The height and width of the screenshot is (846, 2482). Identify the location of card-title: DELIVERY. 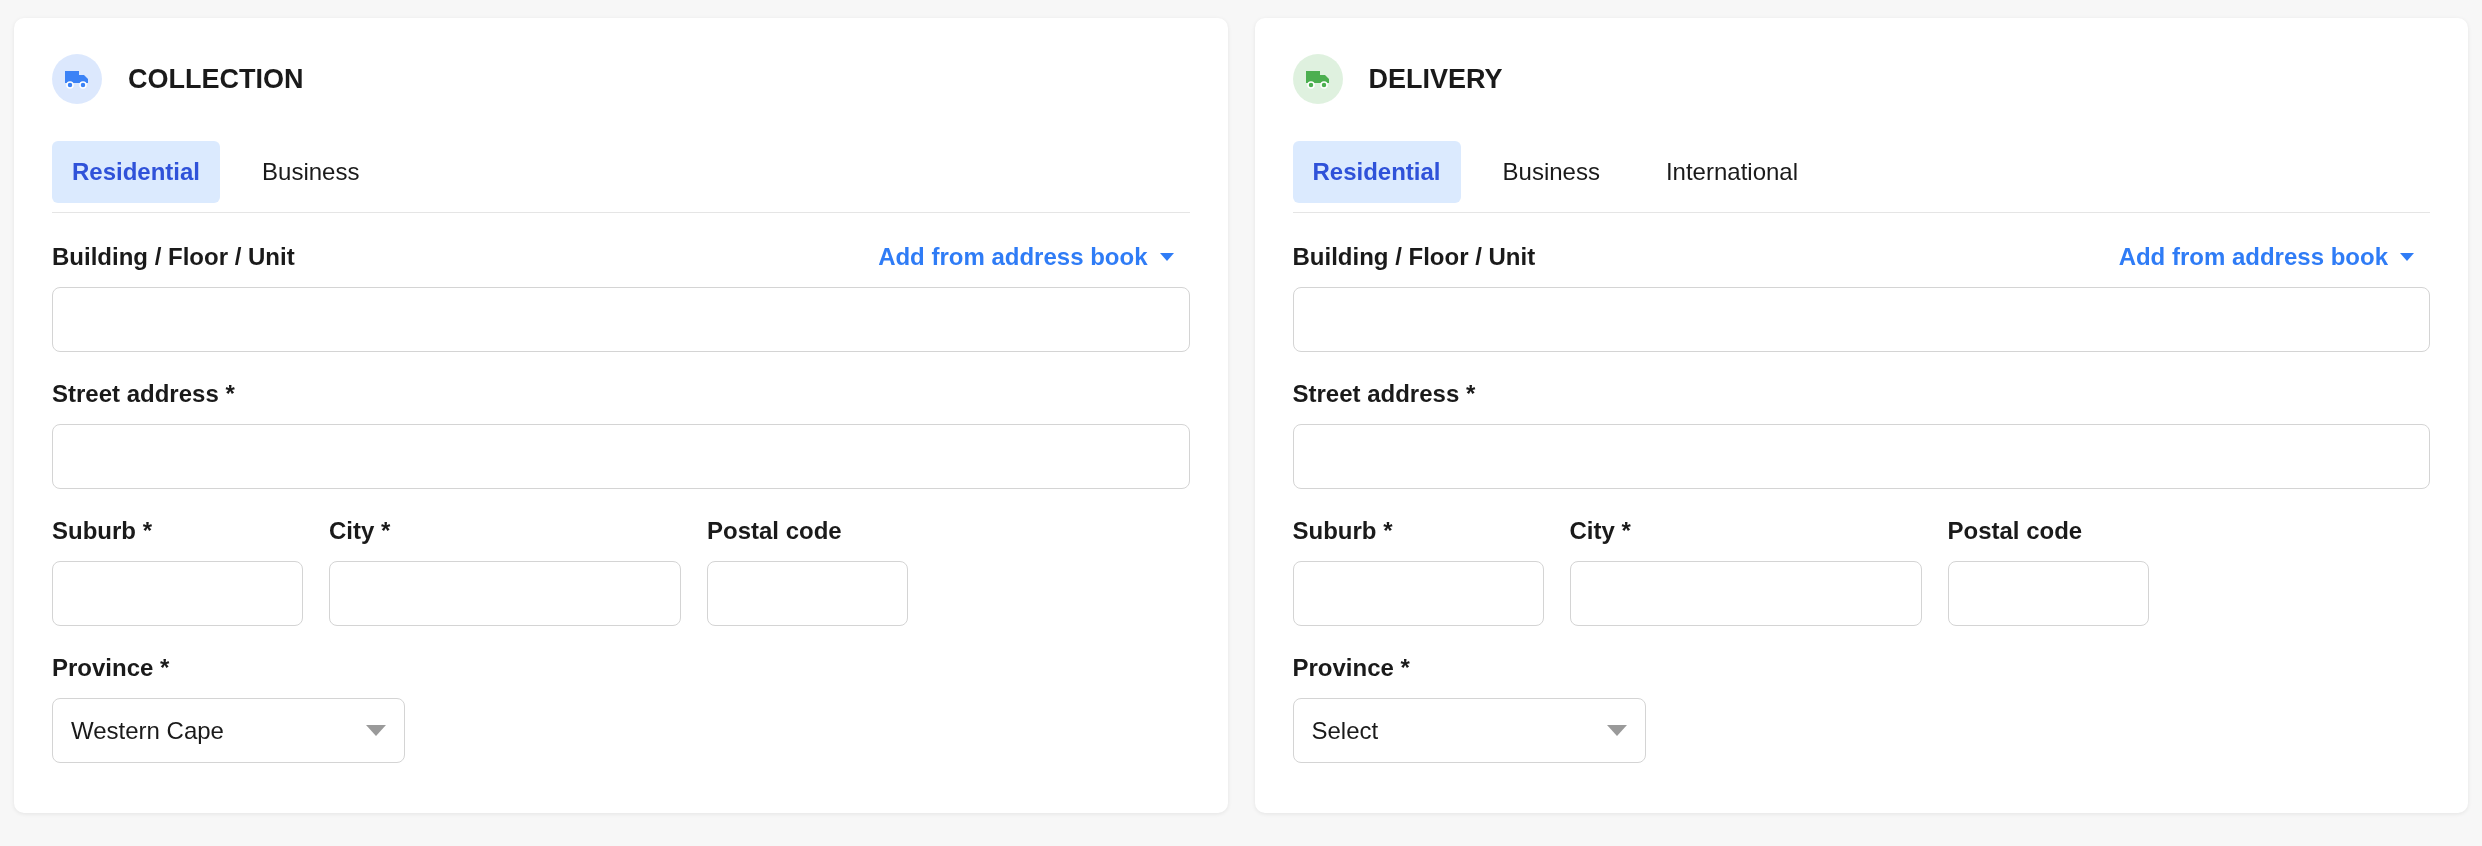
(1435, 79).